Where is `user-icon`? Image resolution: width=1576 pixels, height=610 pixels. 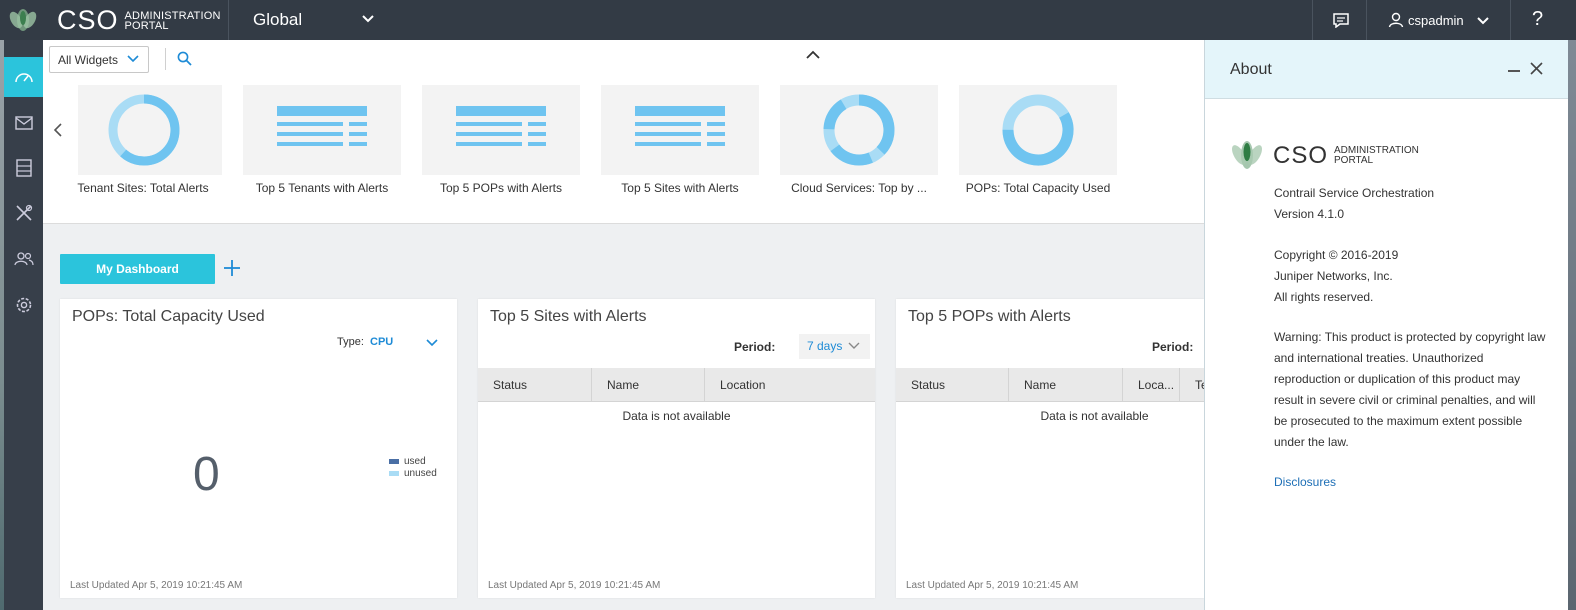 user-icon is located at coordinates (1396, 20).